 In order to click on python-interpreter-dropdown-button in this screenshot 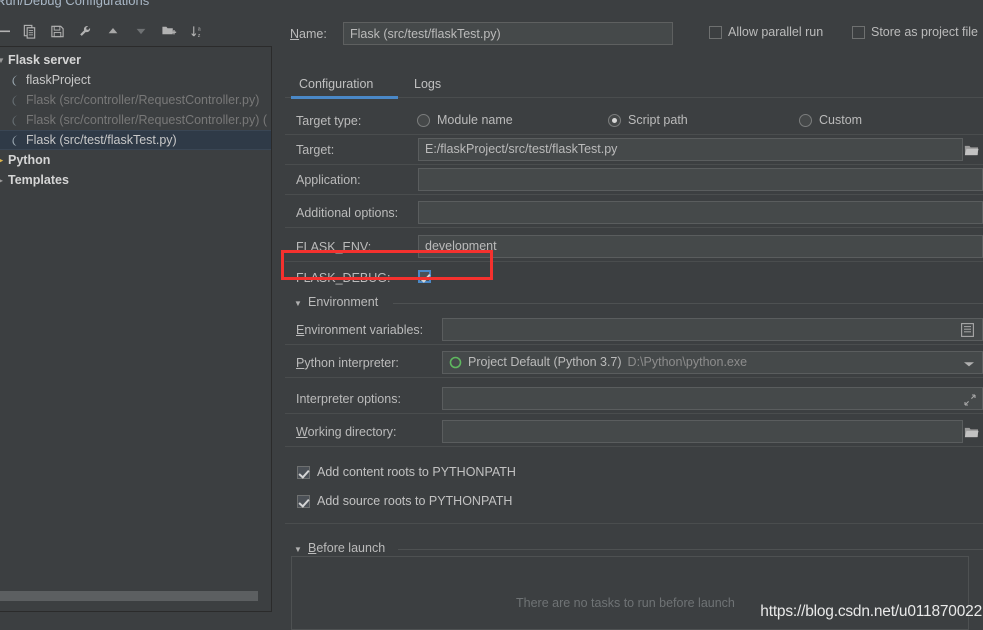, I will do `click(969, 364)`.